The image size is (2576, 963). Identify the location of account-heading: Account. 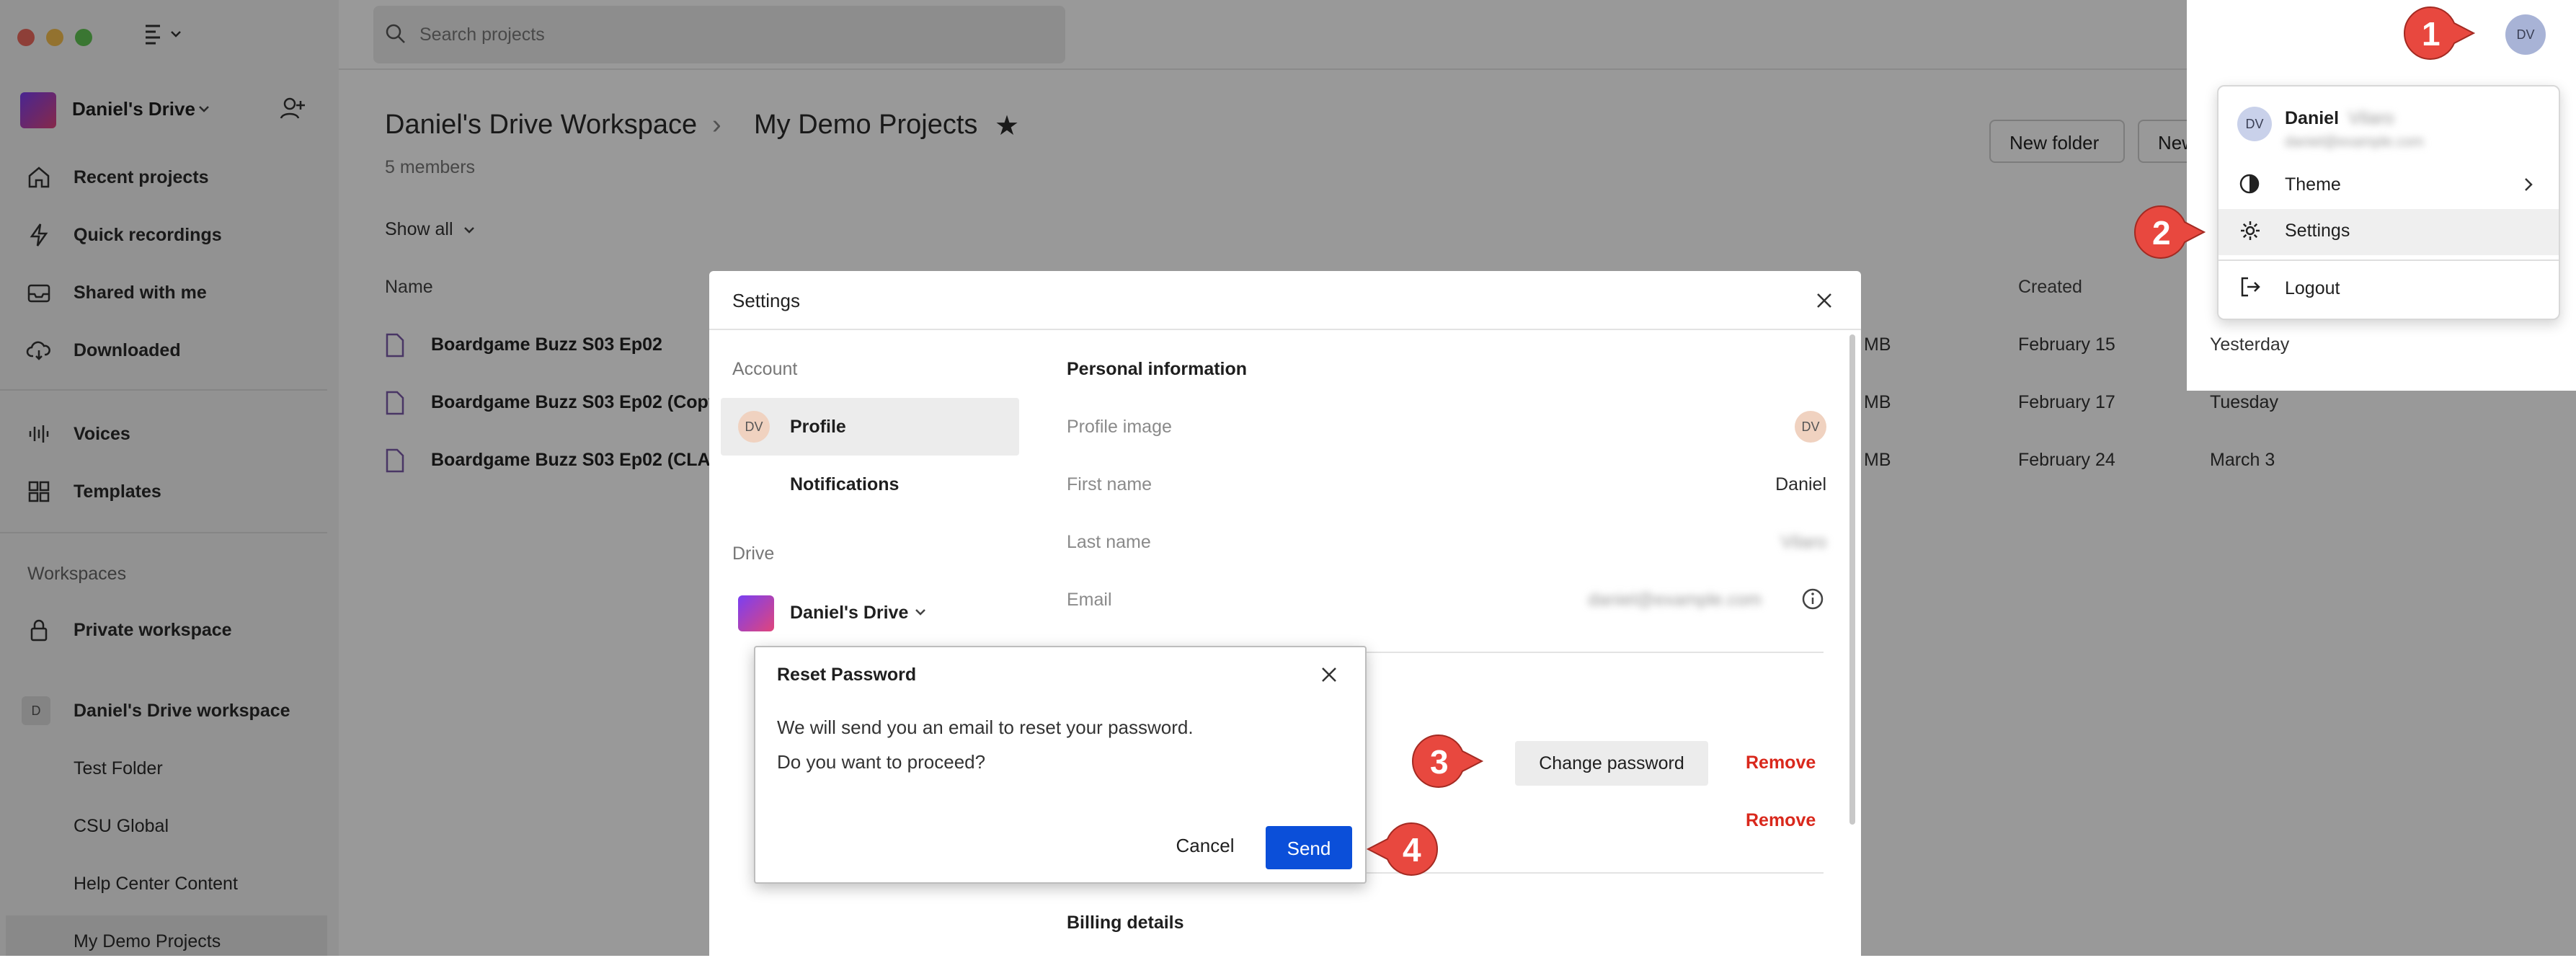
(765, 369).